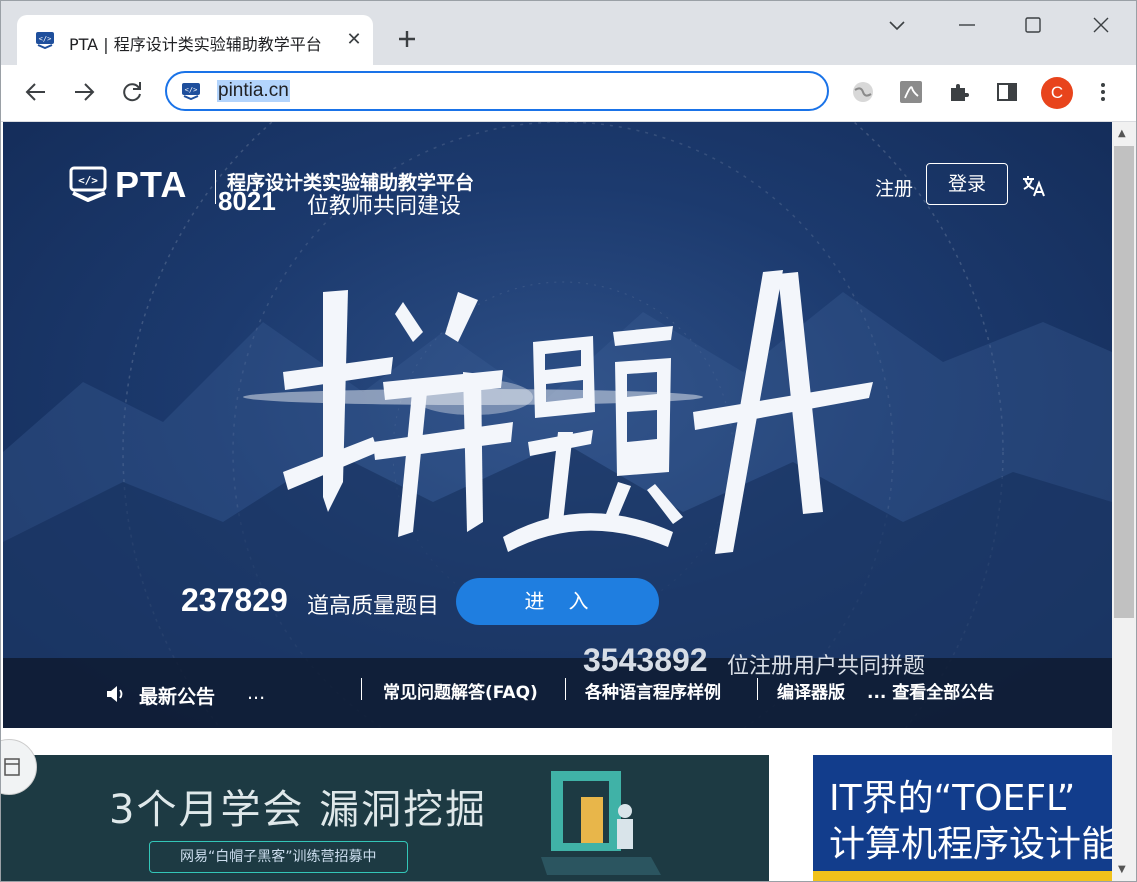  What do you see at coordinates (384, 206) in the screenshot?
I see `teacher-label: 位教师共同建设` at bounding box center [384, 206].